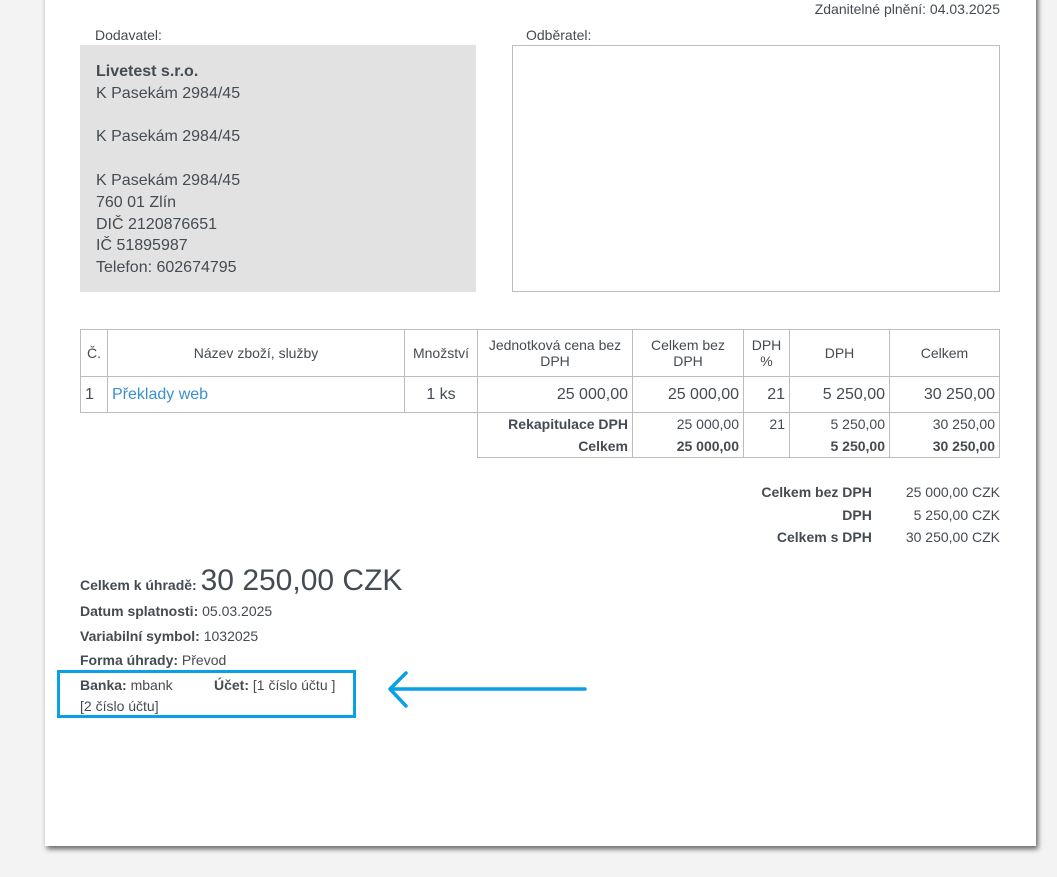 The width and height of the screenshot is (1057, 877). Describe the element at coordinates (156, 224) in the screenshot. I see `supplier-line: DIČ 2120876651` at that location.